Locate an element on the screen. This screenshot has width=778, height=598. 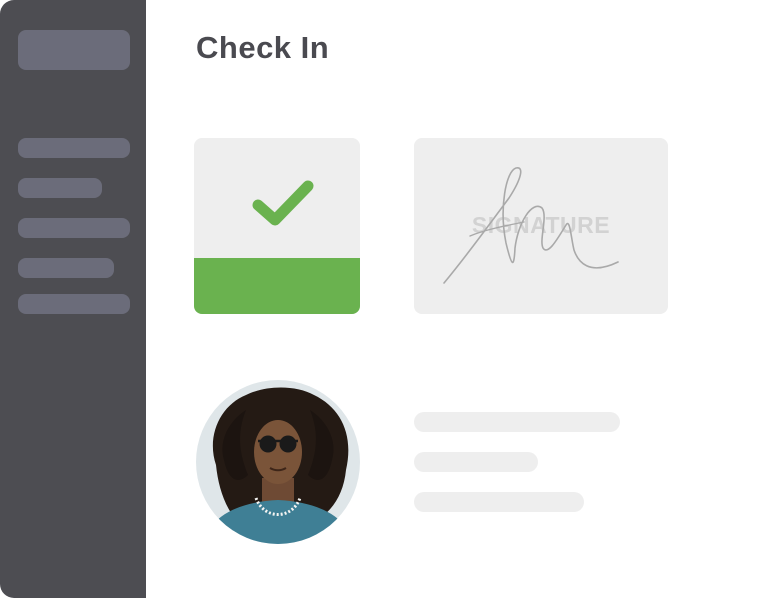
signature-pad: SIGNATURE is located at coordinates (541, 226).